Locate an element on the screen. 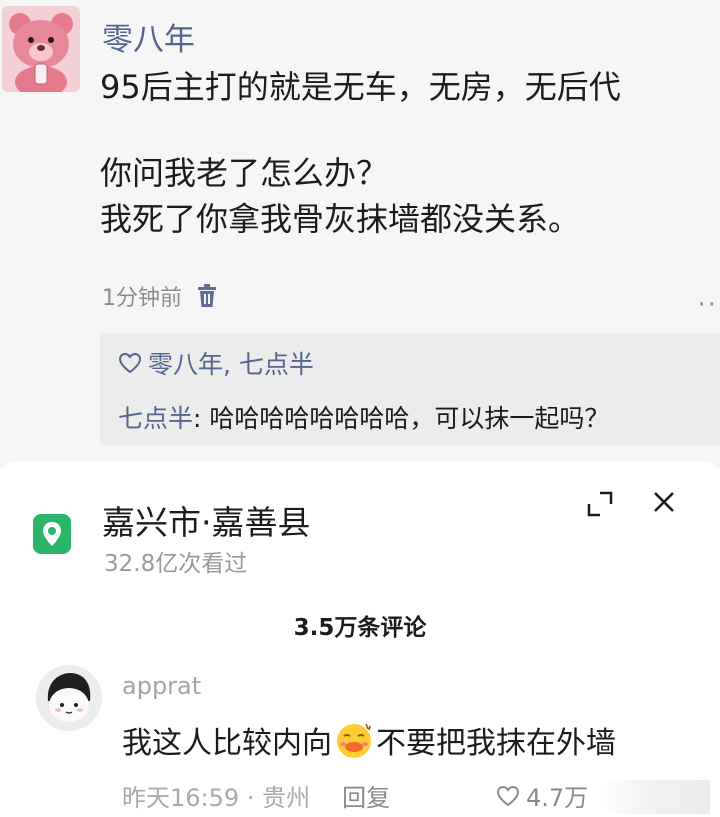 This screenshot has width=720, height=817. reply-text: 哈哈哈哈哈哈哈哈，可以抹一起吗？ is located at coordinates (409, 418).